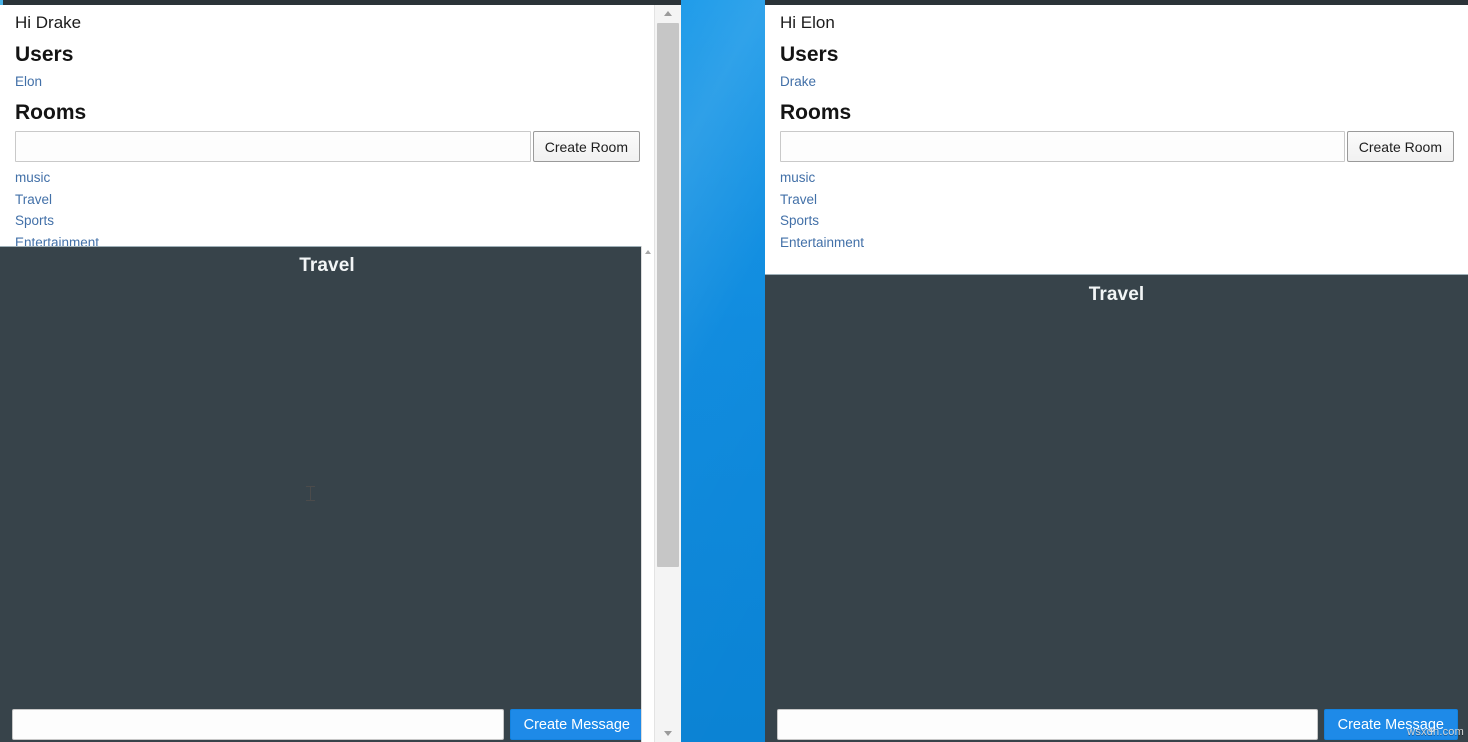 This screenshot has width=1468, height=742. Describe the element at coordinates (44, 55) in the screenshot. I see `users-heading-left: Users` at that location.